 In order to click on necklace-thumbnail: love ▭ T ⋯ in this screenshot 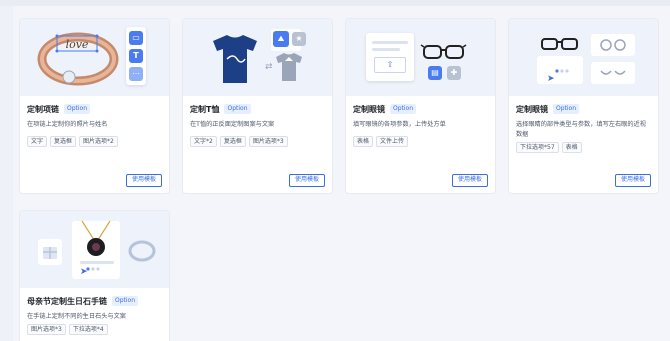, I will do `click(94, 57)`.